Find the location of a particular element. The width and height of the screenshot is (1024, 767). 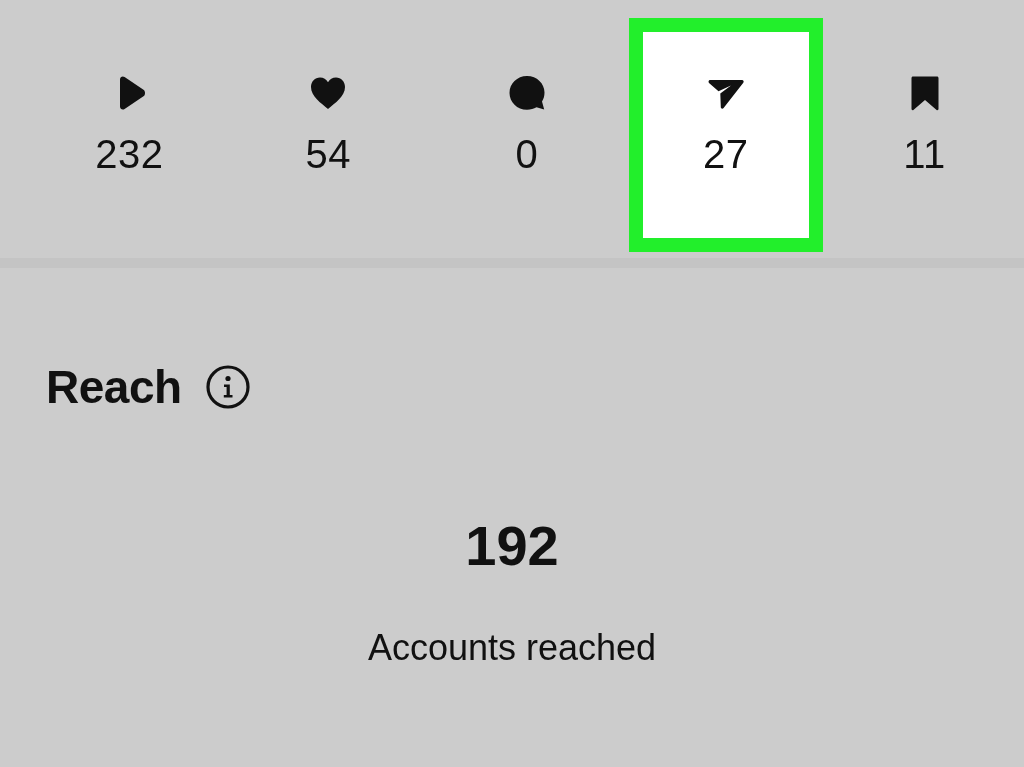

stat-count: 27 is located at coordinates (726, 154).